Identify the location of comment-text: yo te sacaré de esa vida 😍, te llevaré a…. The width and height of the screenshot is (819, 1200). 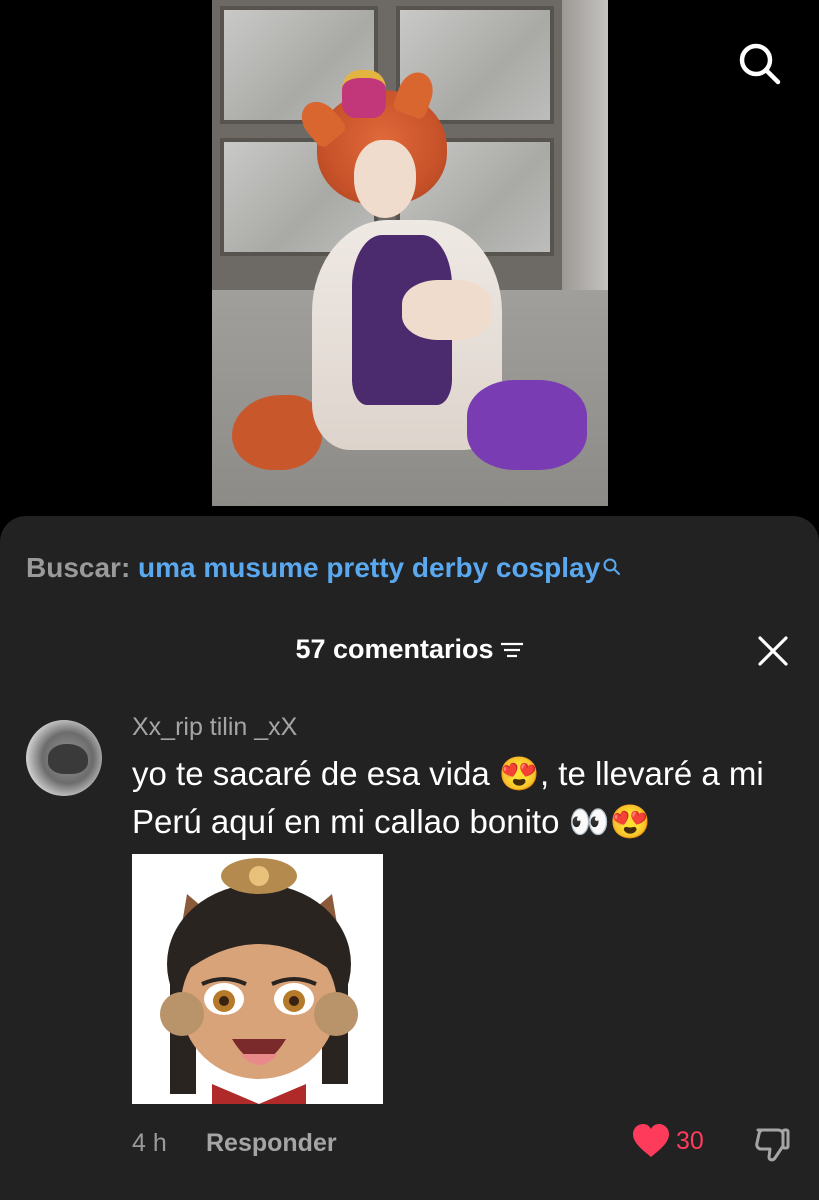
(448, 797).